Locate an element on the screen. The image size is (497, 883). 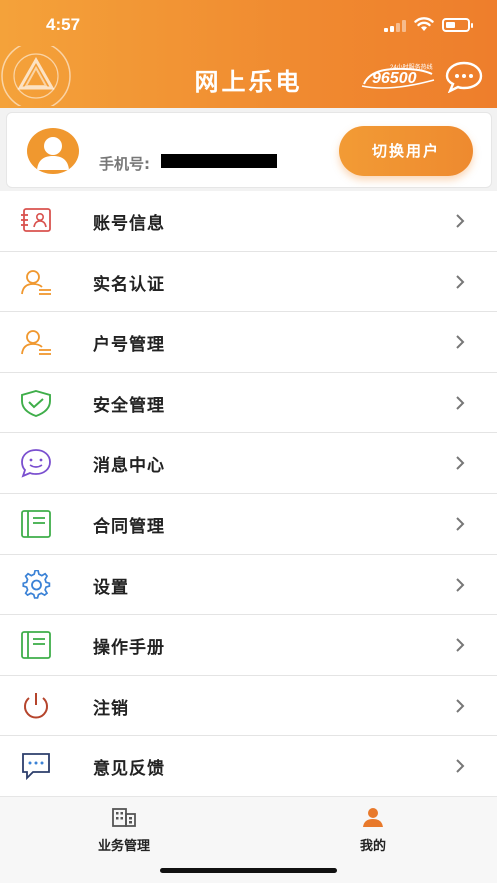
phone-label: 手机号: is located at coordinates (124, 164).